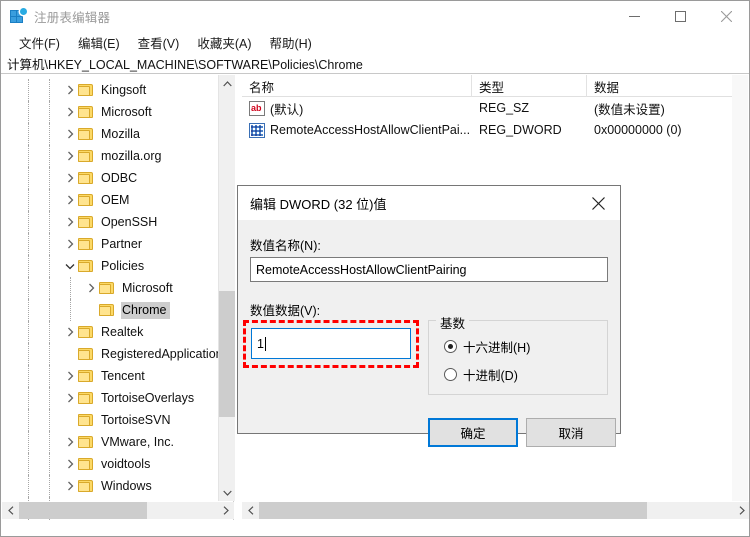 The image size is (750, 537). Describe the element at coordinates (109, 244) in the screenshot. I see `tree-item-partner: Partner` at that location.